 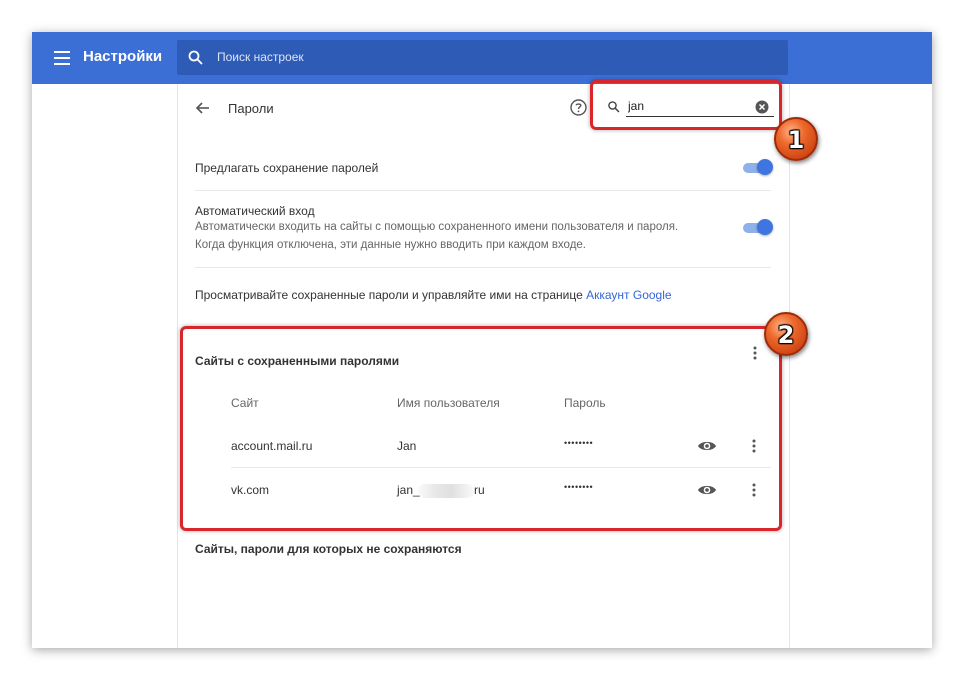 I want to click on right-gutter, so click(x=860, y=366).